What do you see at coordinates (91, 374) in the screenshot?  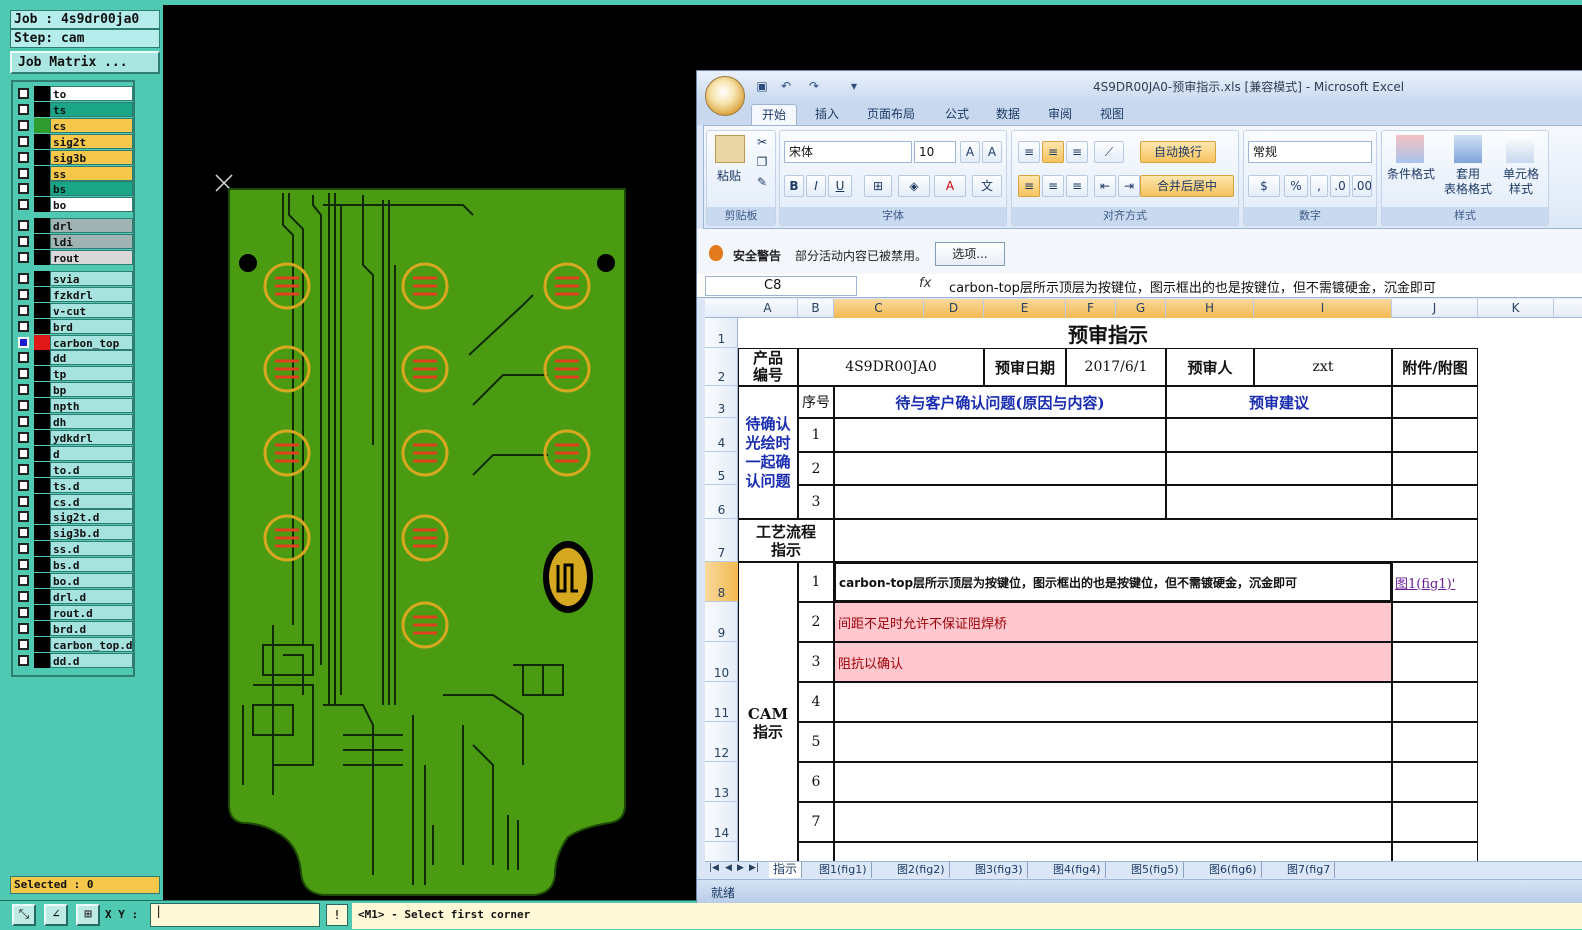 I see `layer-name: tp` at bounding box center [91, 374].